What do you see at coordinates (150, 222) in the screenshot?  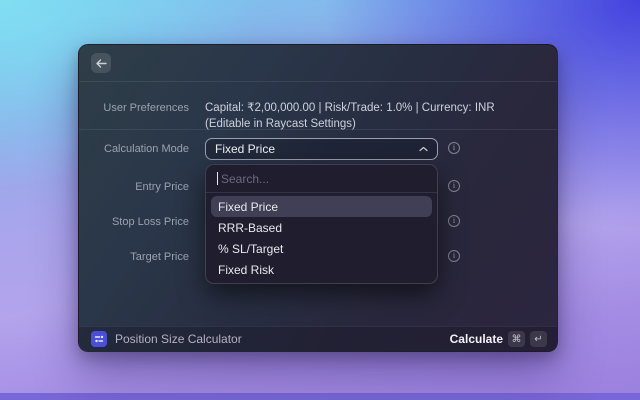 I see `stop-loss-price-label: Stop Loss Price` at bounding box center [150, 222].